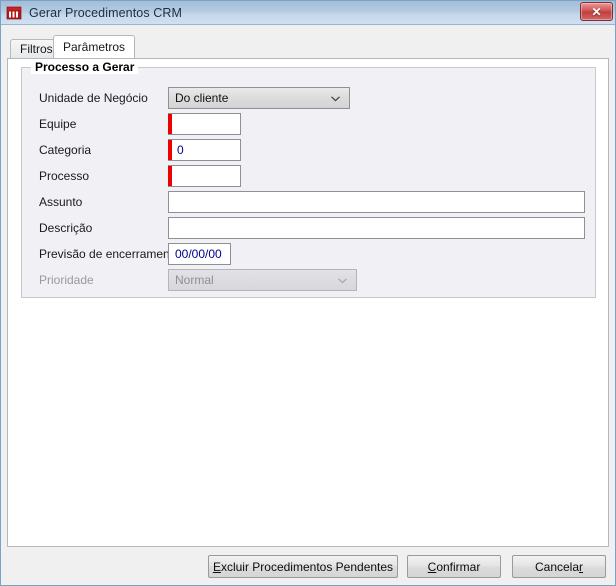 The width and height of the screenshot is (616, 586). What do you see at coordinates (14, 13) in the screenshot?
I see `crm-app-icon` at bounding box center [14, 13].